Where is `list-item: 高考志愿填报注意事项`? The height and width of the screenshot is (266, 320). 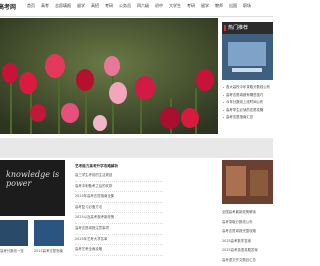
list-item: 高考志愿填报注意事项 is located at coordinates (119, 229).